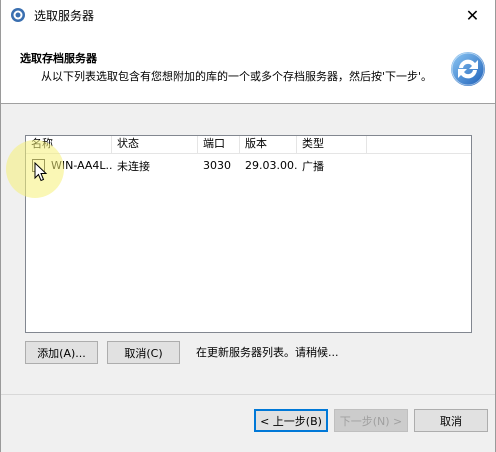 The image size is (496, 452). Describe the element at coordinates (38, 166) in the screenshot. I see `server-checkbox` at that location.